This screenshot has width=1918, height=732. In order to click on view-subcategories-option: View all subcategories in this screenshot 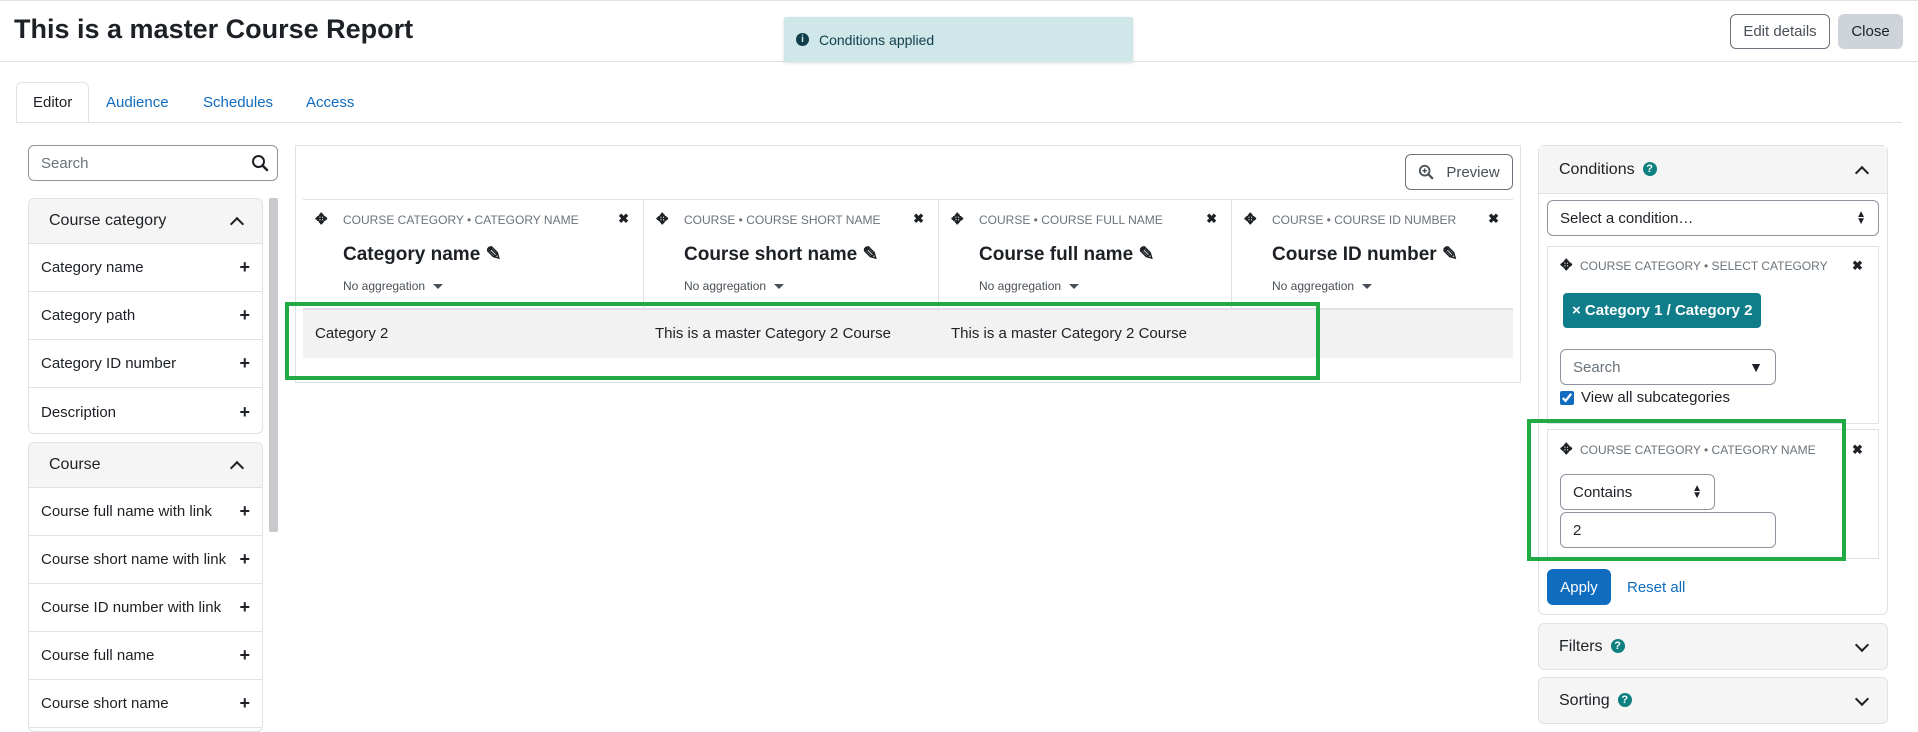, I will do `click(1645, 397)`.